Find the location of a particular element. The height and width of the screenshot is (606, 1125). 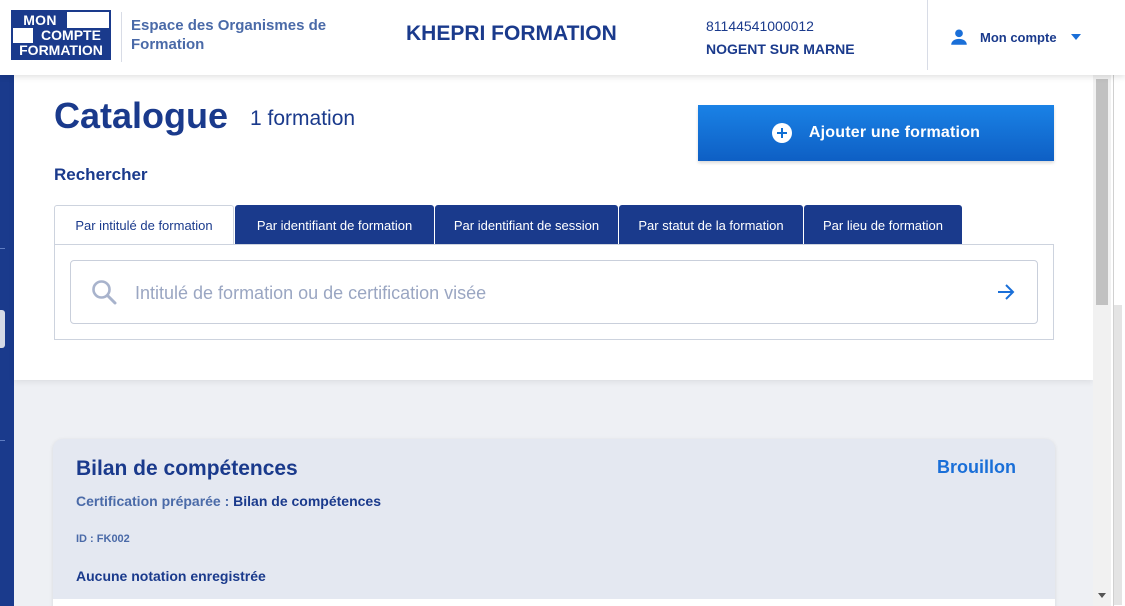

outer-scrollbar-thumb is located at coordinates (1118, 455).